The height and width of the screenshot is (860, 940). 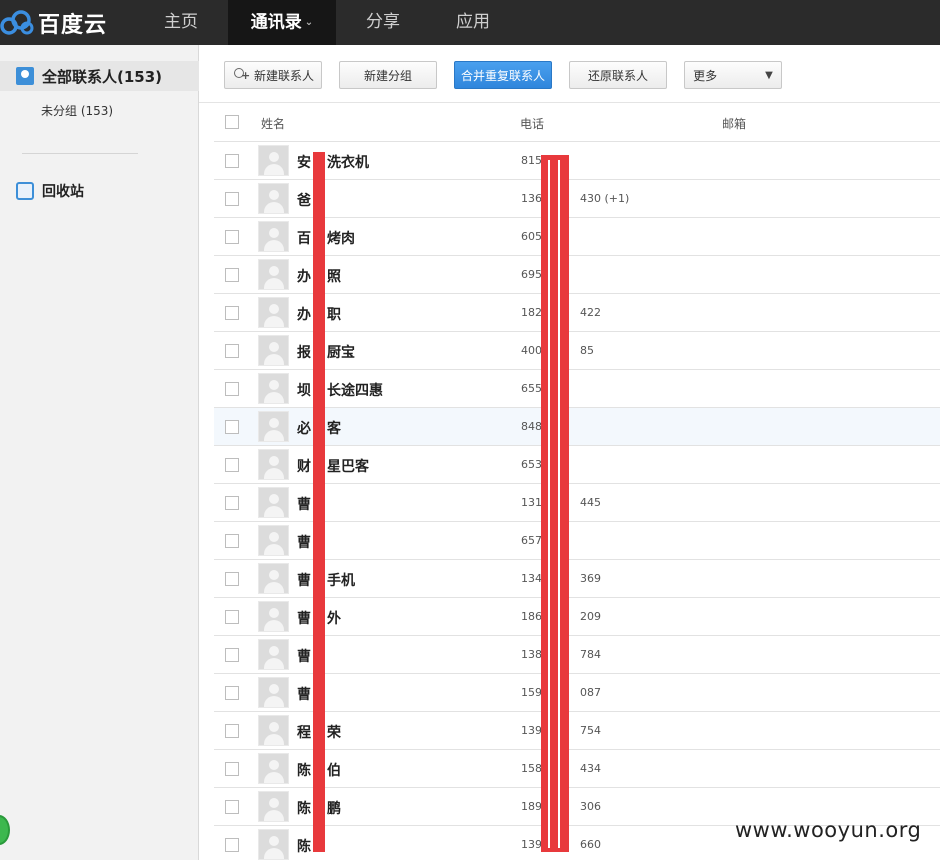 I want to click on contact-name-visible-end: 烤肉, so click(x=341, y=239).